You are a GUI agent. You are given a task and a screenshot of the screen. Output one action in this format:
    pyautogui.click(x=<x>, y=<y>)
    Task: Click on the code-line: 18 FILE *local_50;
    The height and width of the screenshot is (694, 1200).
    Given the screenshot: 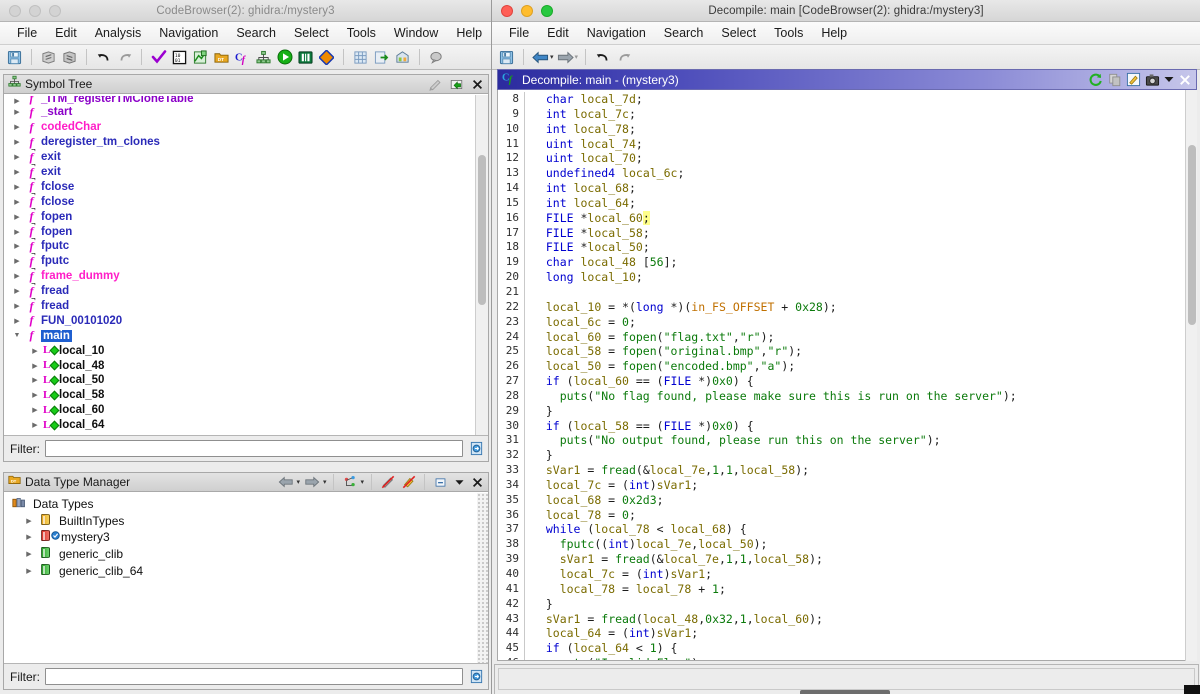 What is the action you would take?
    pyautogui.click(x=847, y=248)
    